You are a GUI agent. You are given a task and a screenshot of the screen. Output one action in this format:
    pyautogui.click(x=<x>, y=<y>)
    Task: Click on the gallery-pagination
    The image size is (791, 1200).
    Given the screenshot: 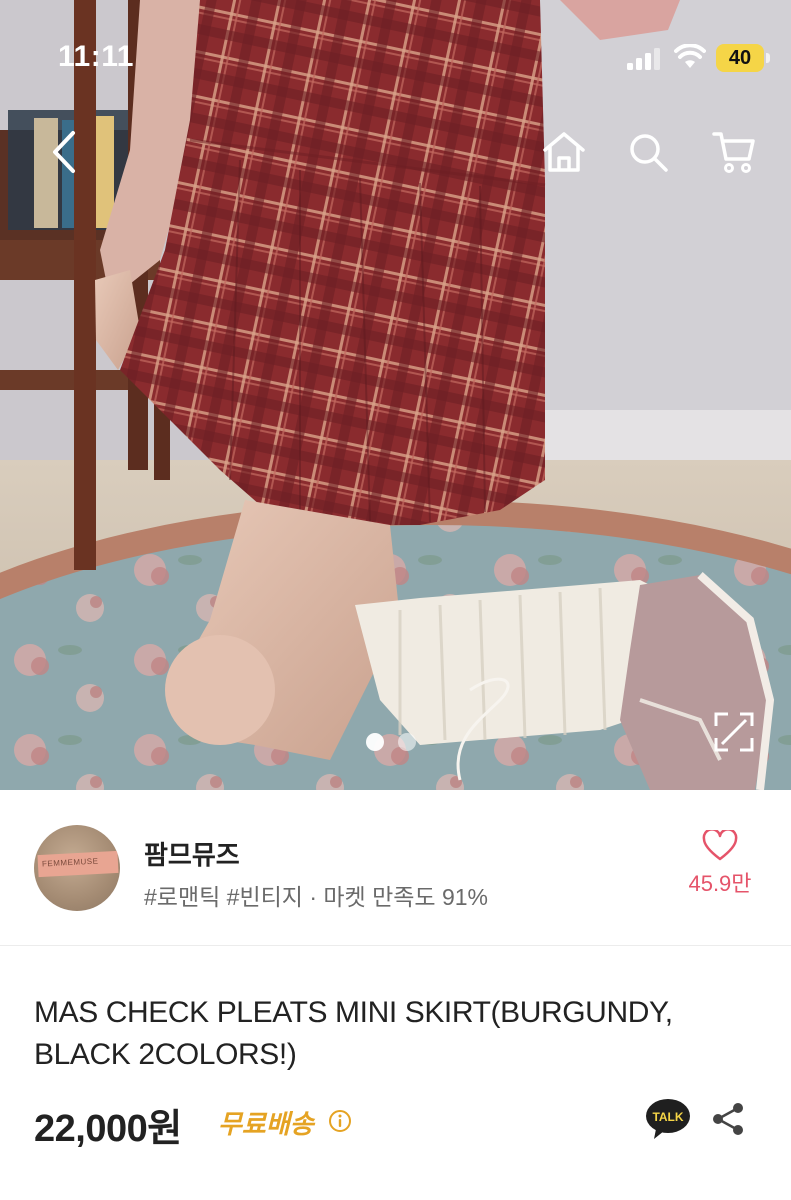 What is the action you would take?
    pyautogui.click(x=391, y=742)
    